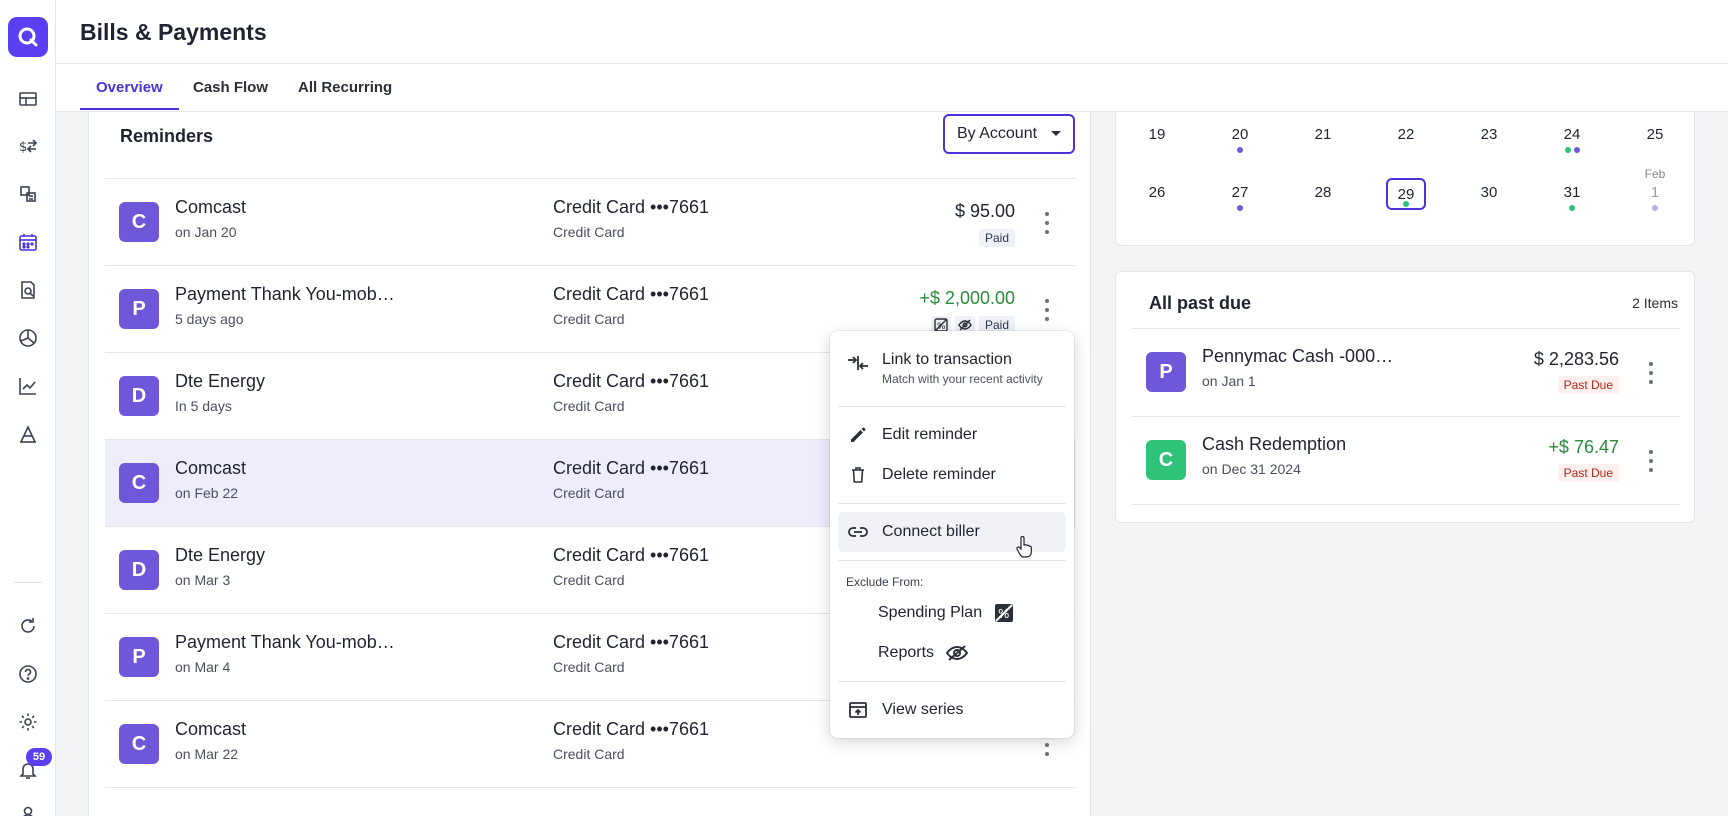  Describe the element at coordinates (892, 63) in the screenshot. I see `header-divider` at that location.